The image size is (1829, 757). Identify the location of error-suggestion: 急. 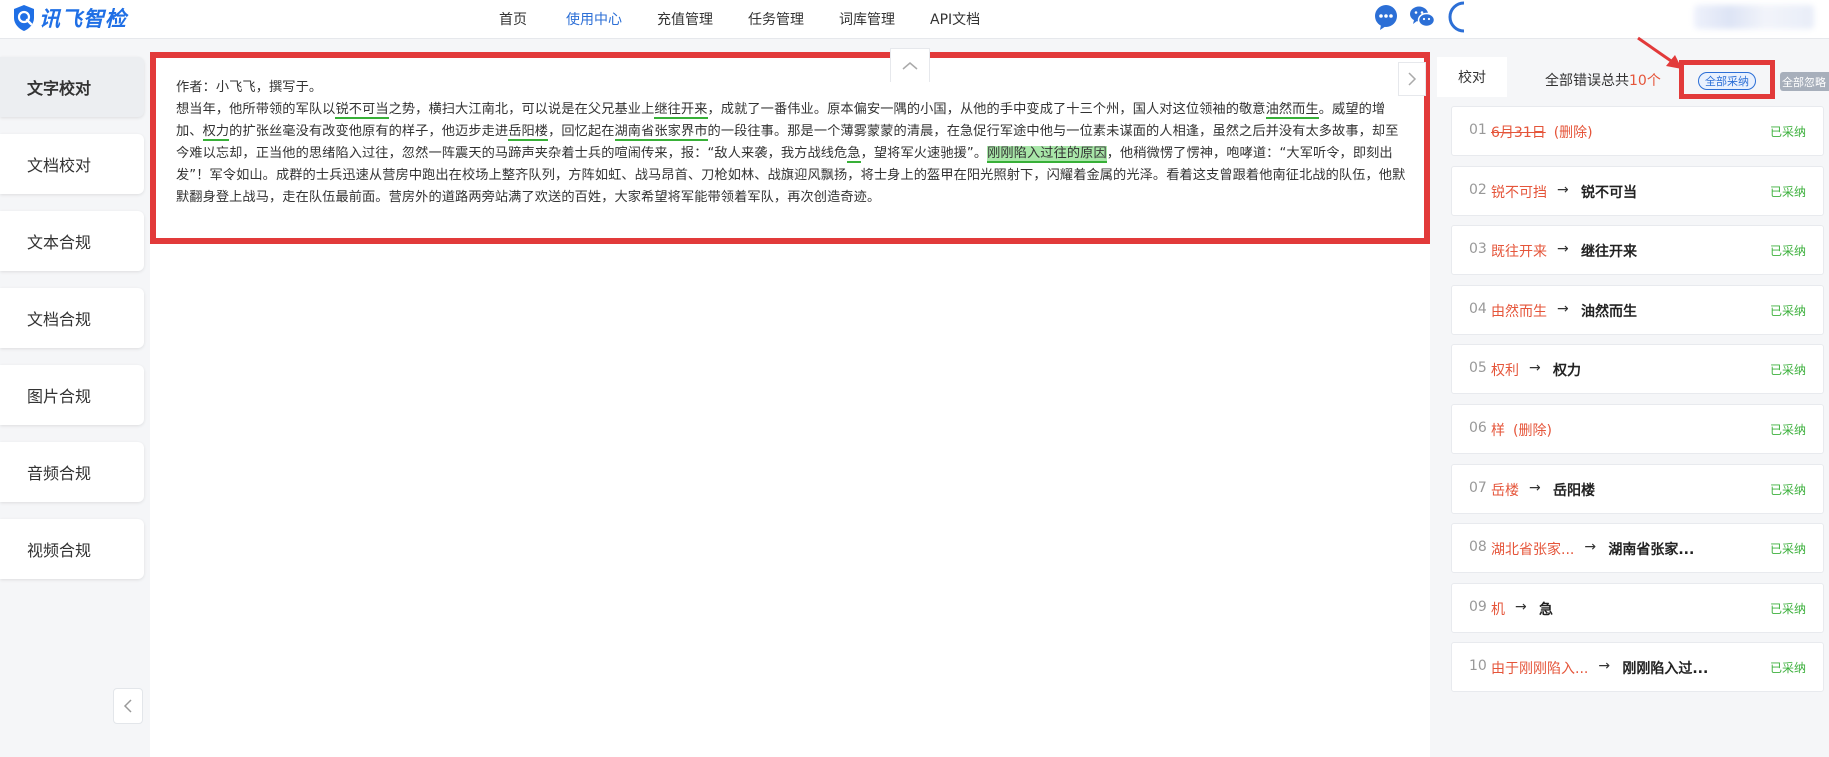
(1545, 609).